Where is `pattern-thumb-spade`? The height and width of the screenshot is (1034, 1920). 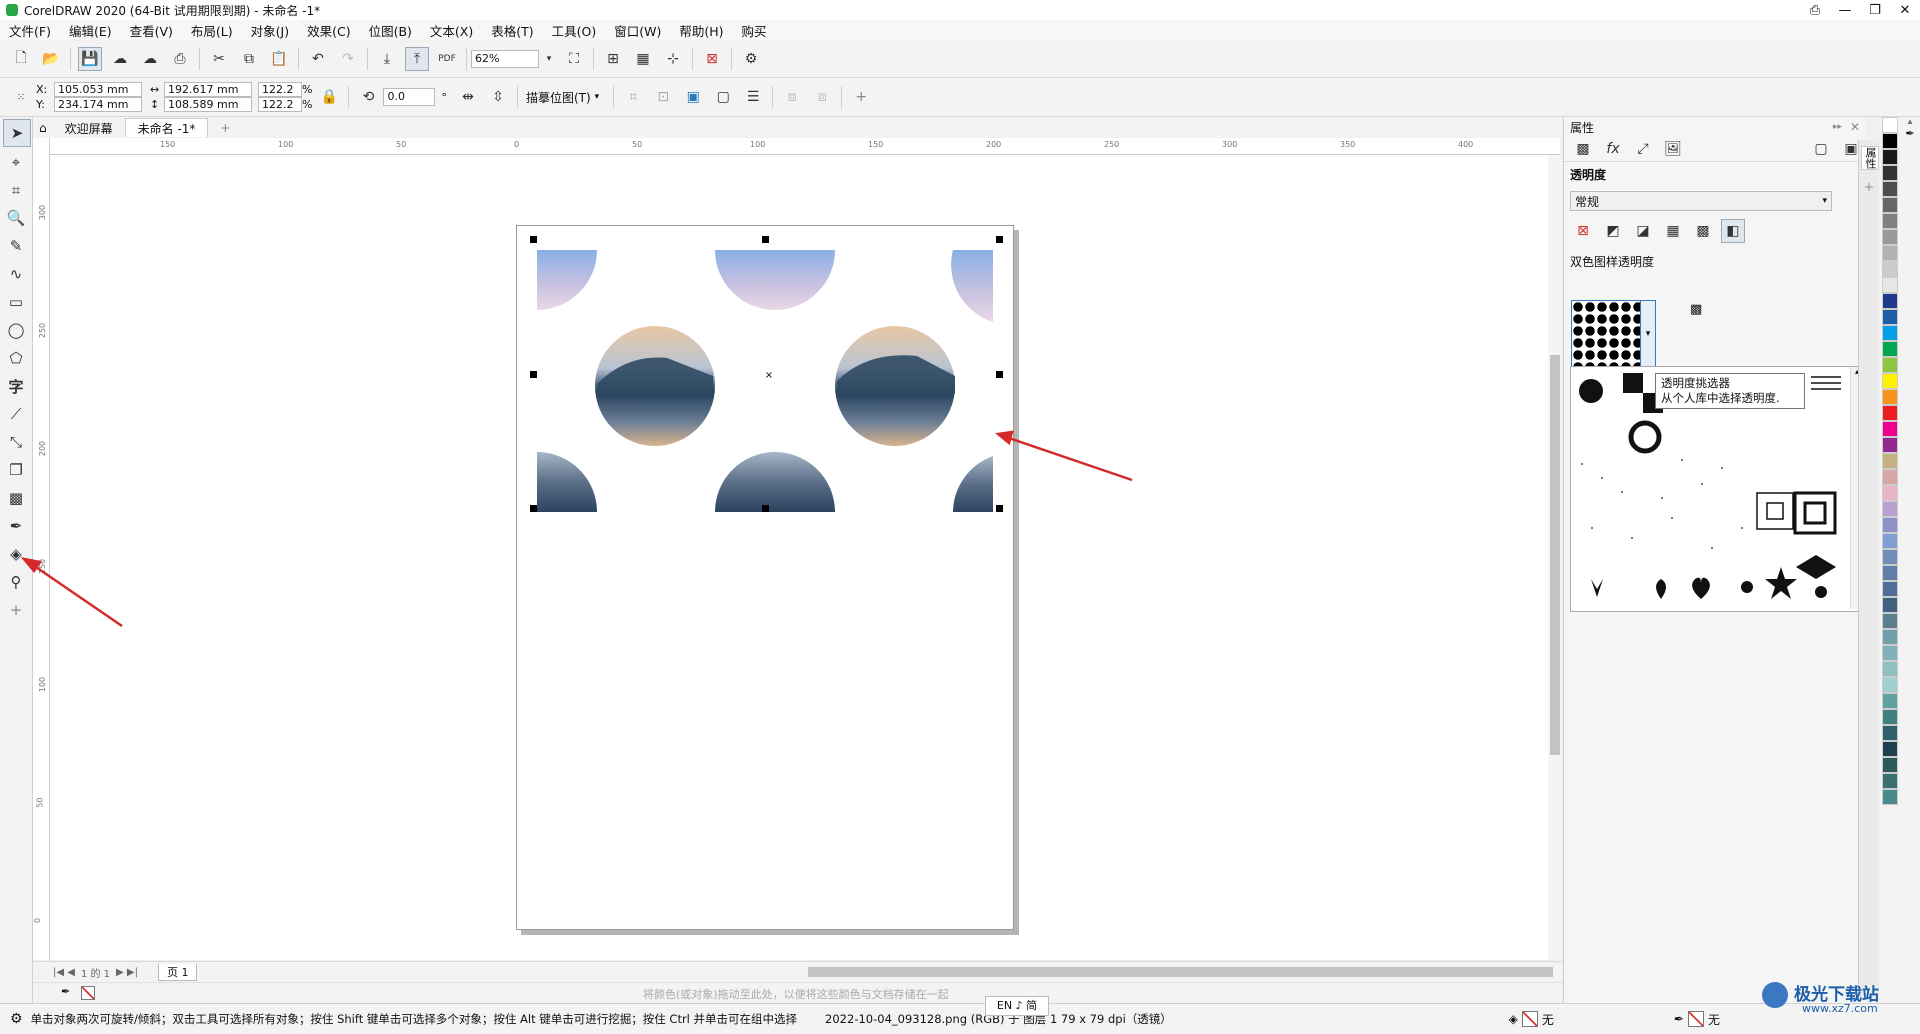
pattern-thumb-spade is located at coordinates (1661, 589).